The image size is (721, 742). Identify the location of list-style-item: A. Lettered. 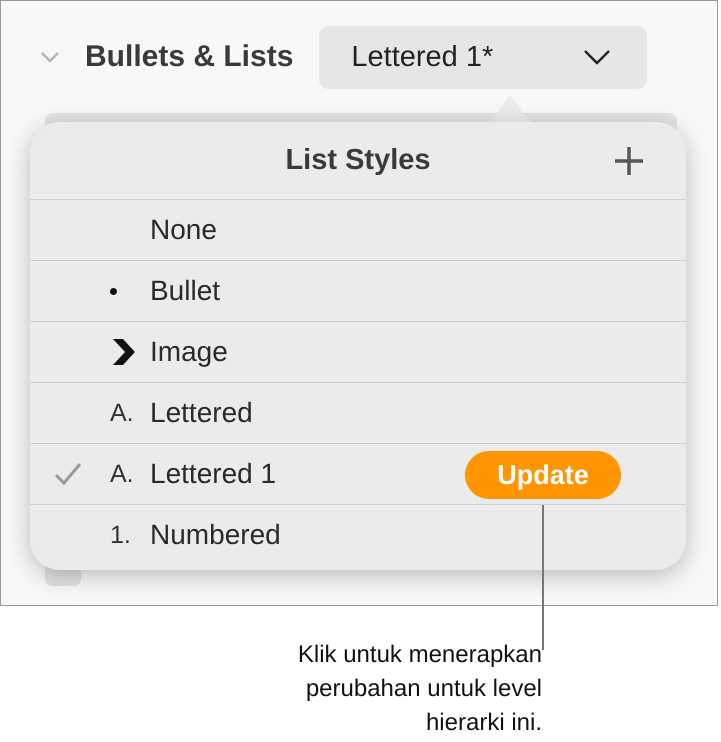
(358, 413).